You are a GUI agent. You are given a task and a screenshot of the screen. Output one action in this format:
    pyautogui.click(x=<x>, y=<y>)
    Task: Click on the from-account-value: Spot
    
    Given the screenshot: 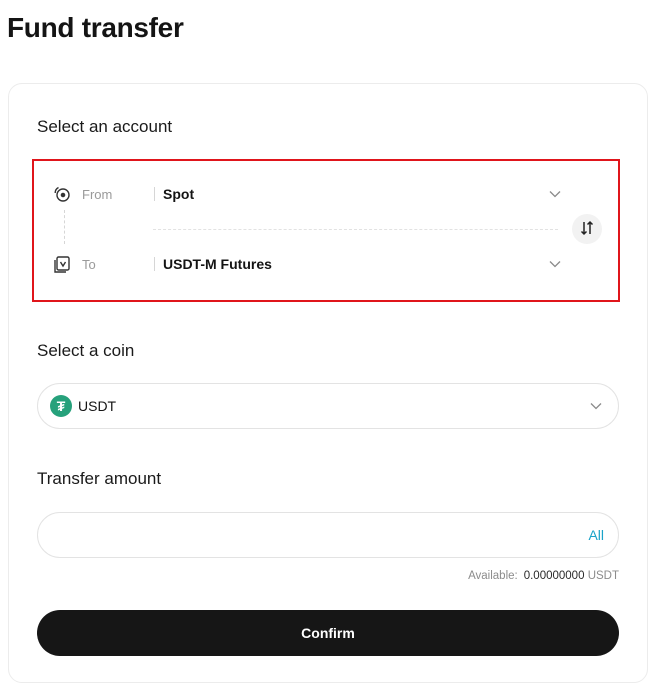 What is the action you would take?
    pyautogui.click(x=179, y=194)
    